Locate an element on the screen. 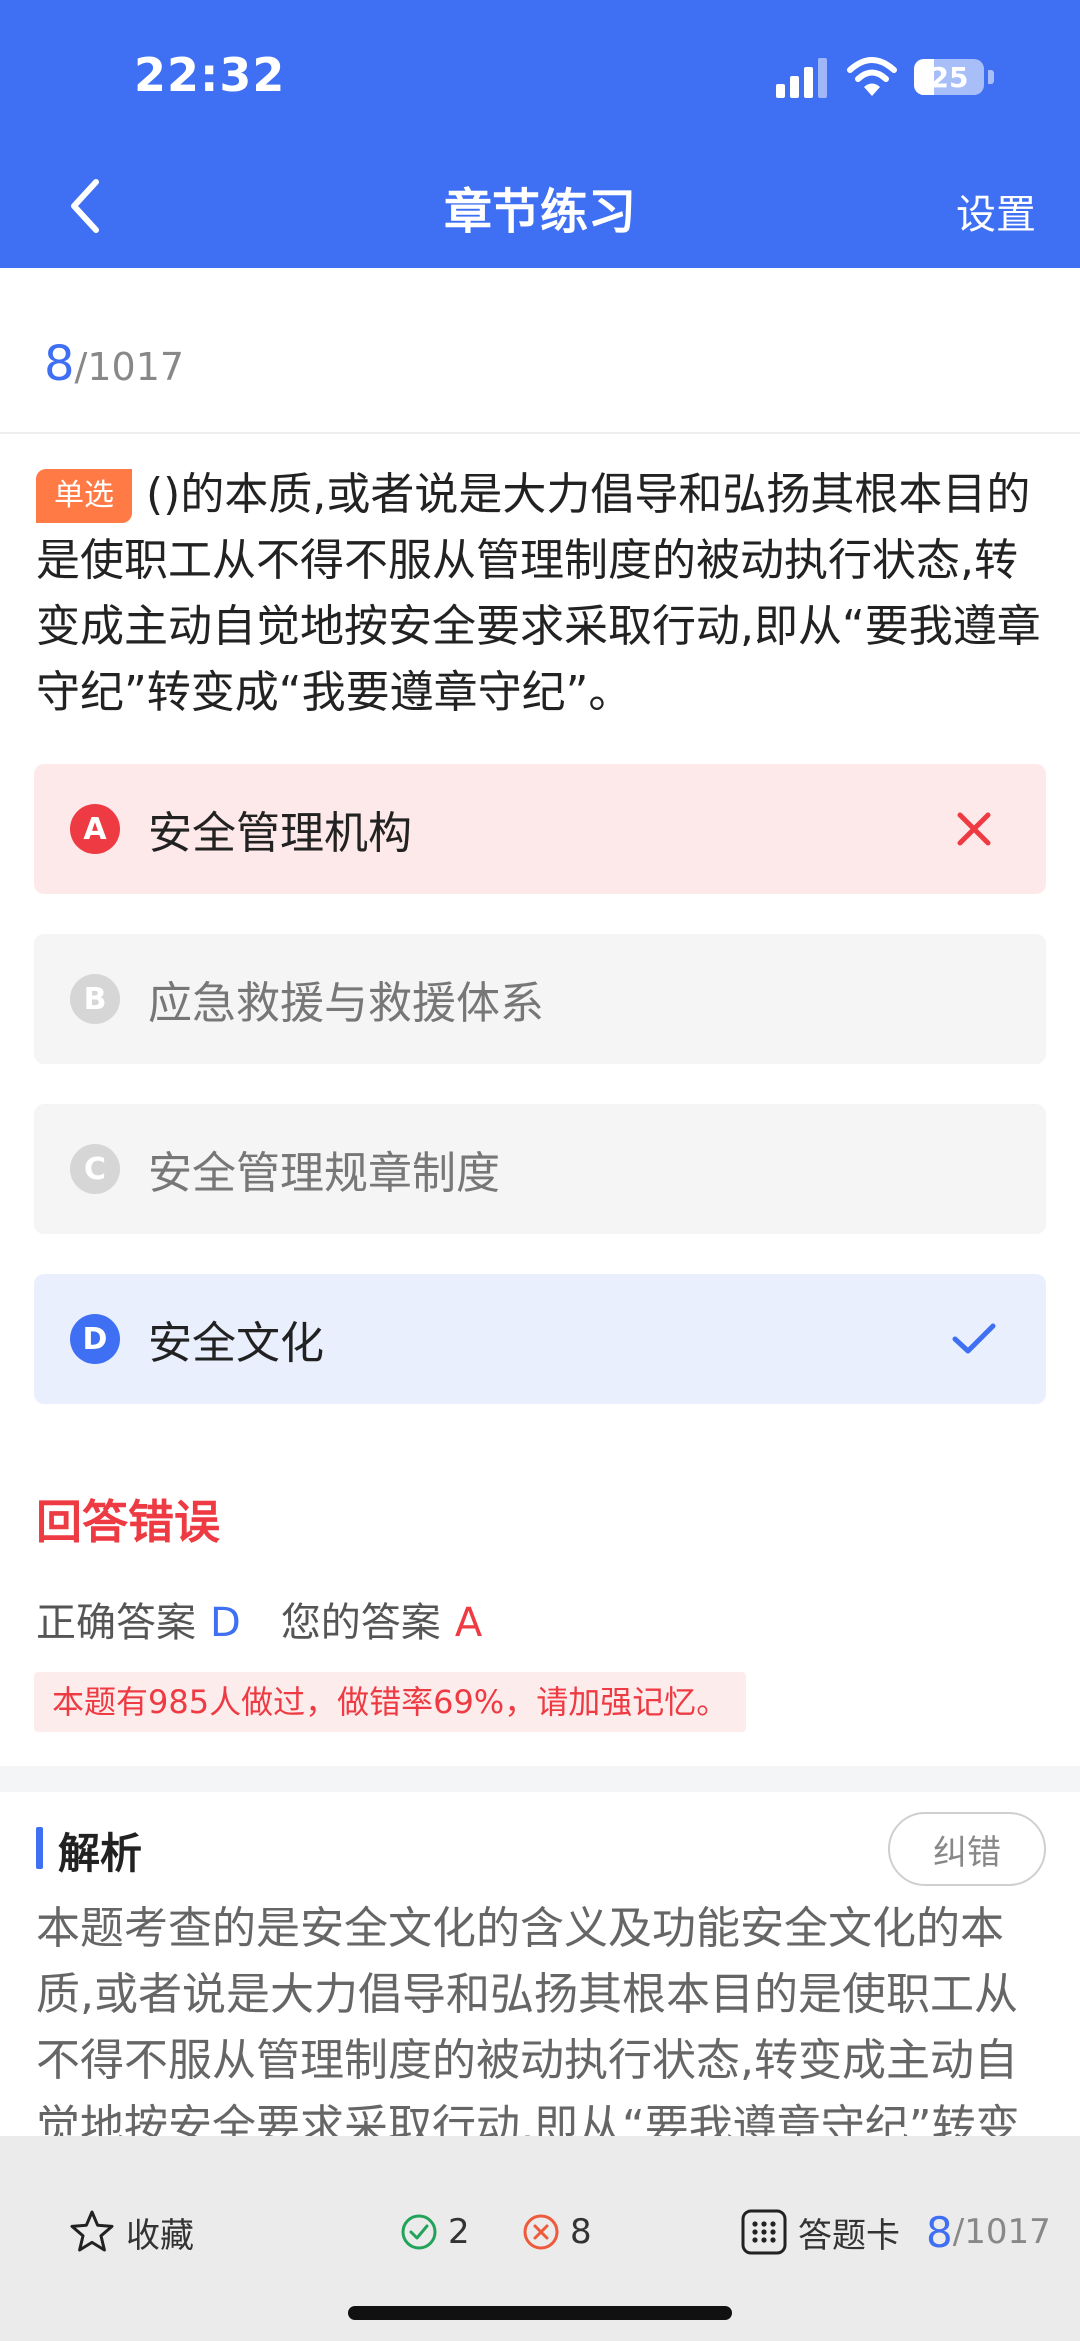  error-rate-note: 本题有985人做过，做错率69%，请加强记忆。 is located at coordinates (390, 1702).